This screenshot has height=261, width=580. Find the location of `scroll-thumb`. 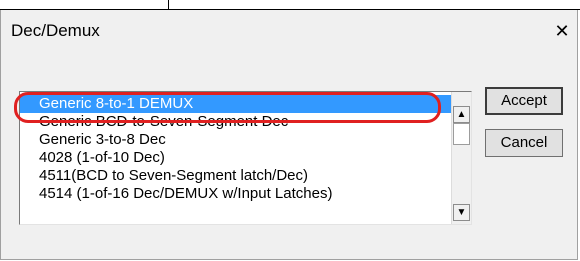

scroll-thumb is located at coordinates (461, 134).